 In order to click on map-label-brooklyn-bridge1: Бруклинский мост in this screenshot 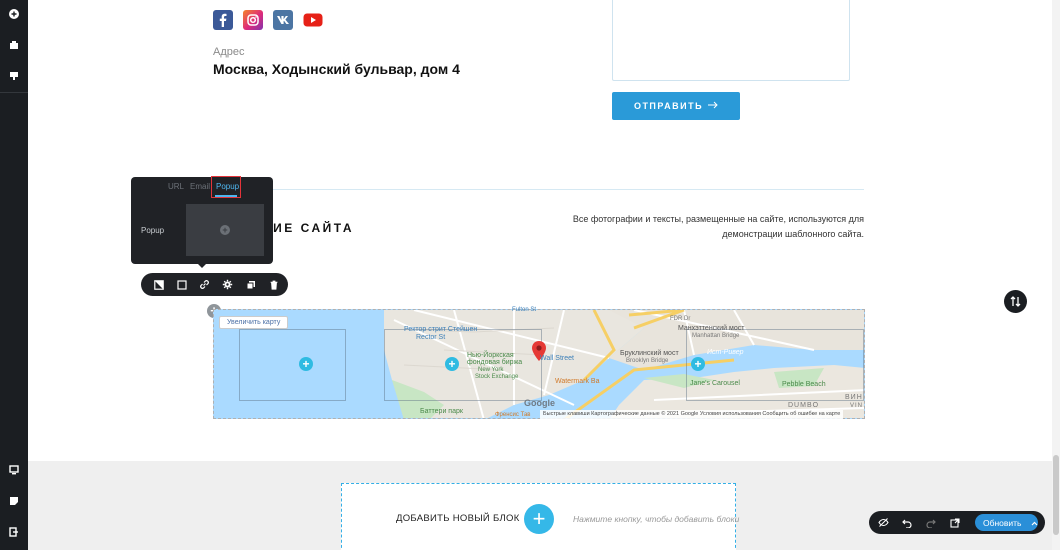, I will do `click(649, 353)`.